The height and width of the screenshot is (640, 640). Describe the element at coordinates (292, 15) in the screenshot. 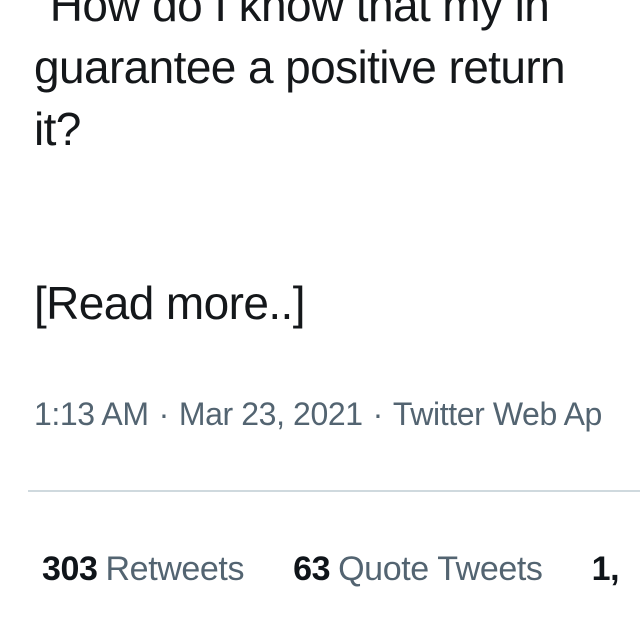

I see `tweet-text-line: "How do I know that my in` at that location.